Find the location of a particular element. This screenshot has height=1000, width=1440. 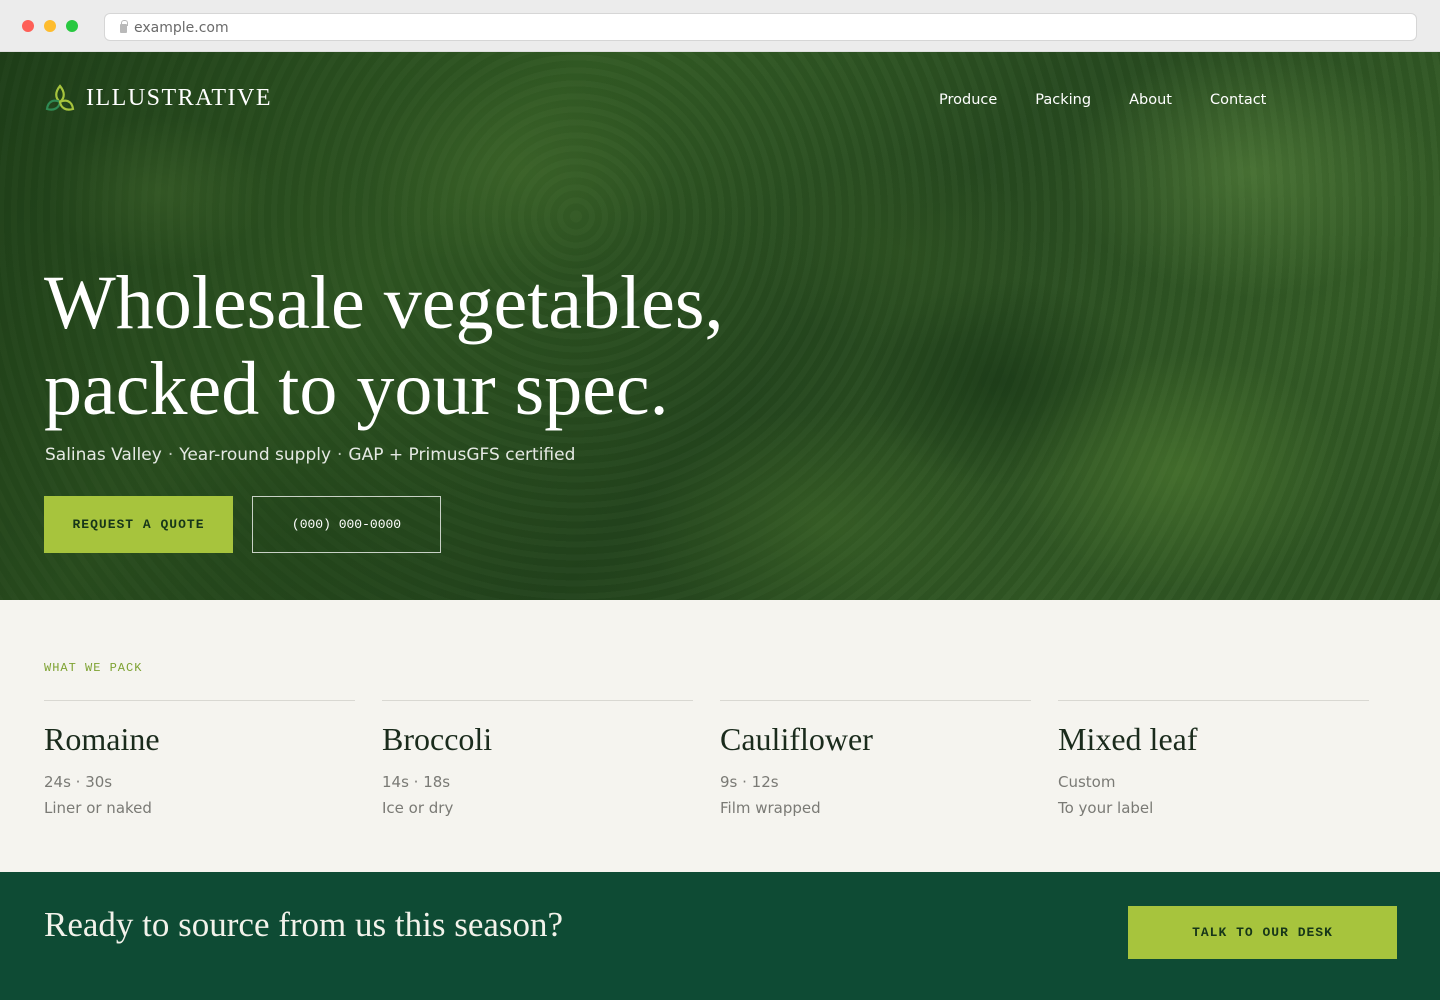

product-sizes: 24s · 30s is located at coordinates (78, 782).